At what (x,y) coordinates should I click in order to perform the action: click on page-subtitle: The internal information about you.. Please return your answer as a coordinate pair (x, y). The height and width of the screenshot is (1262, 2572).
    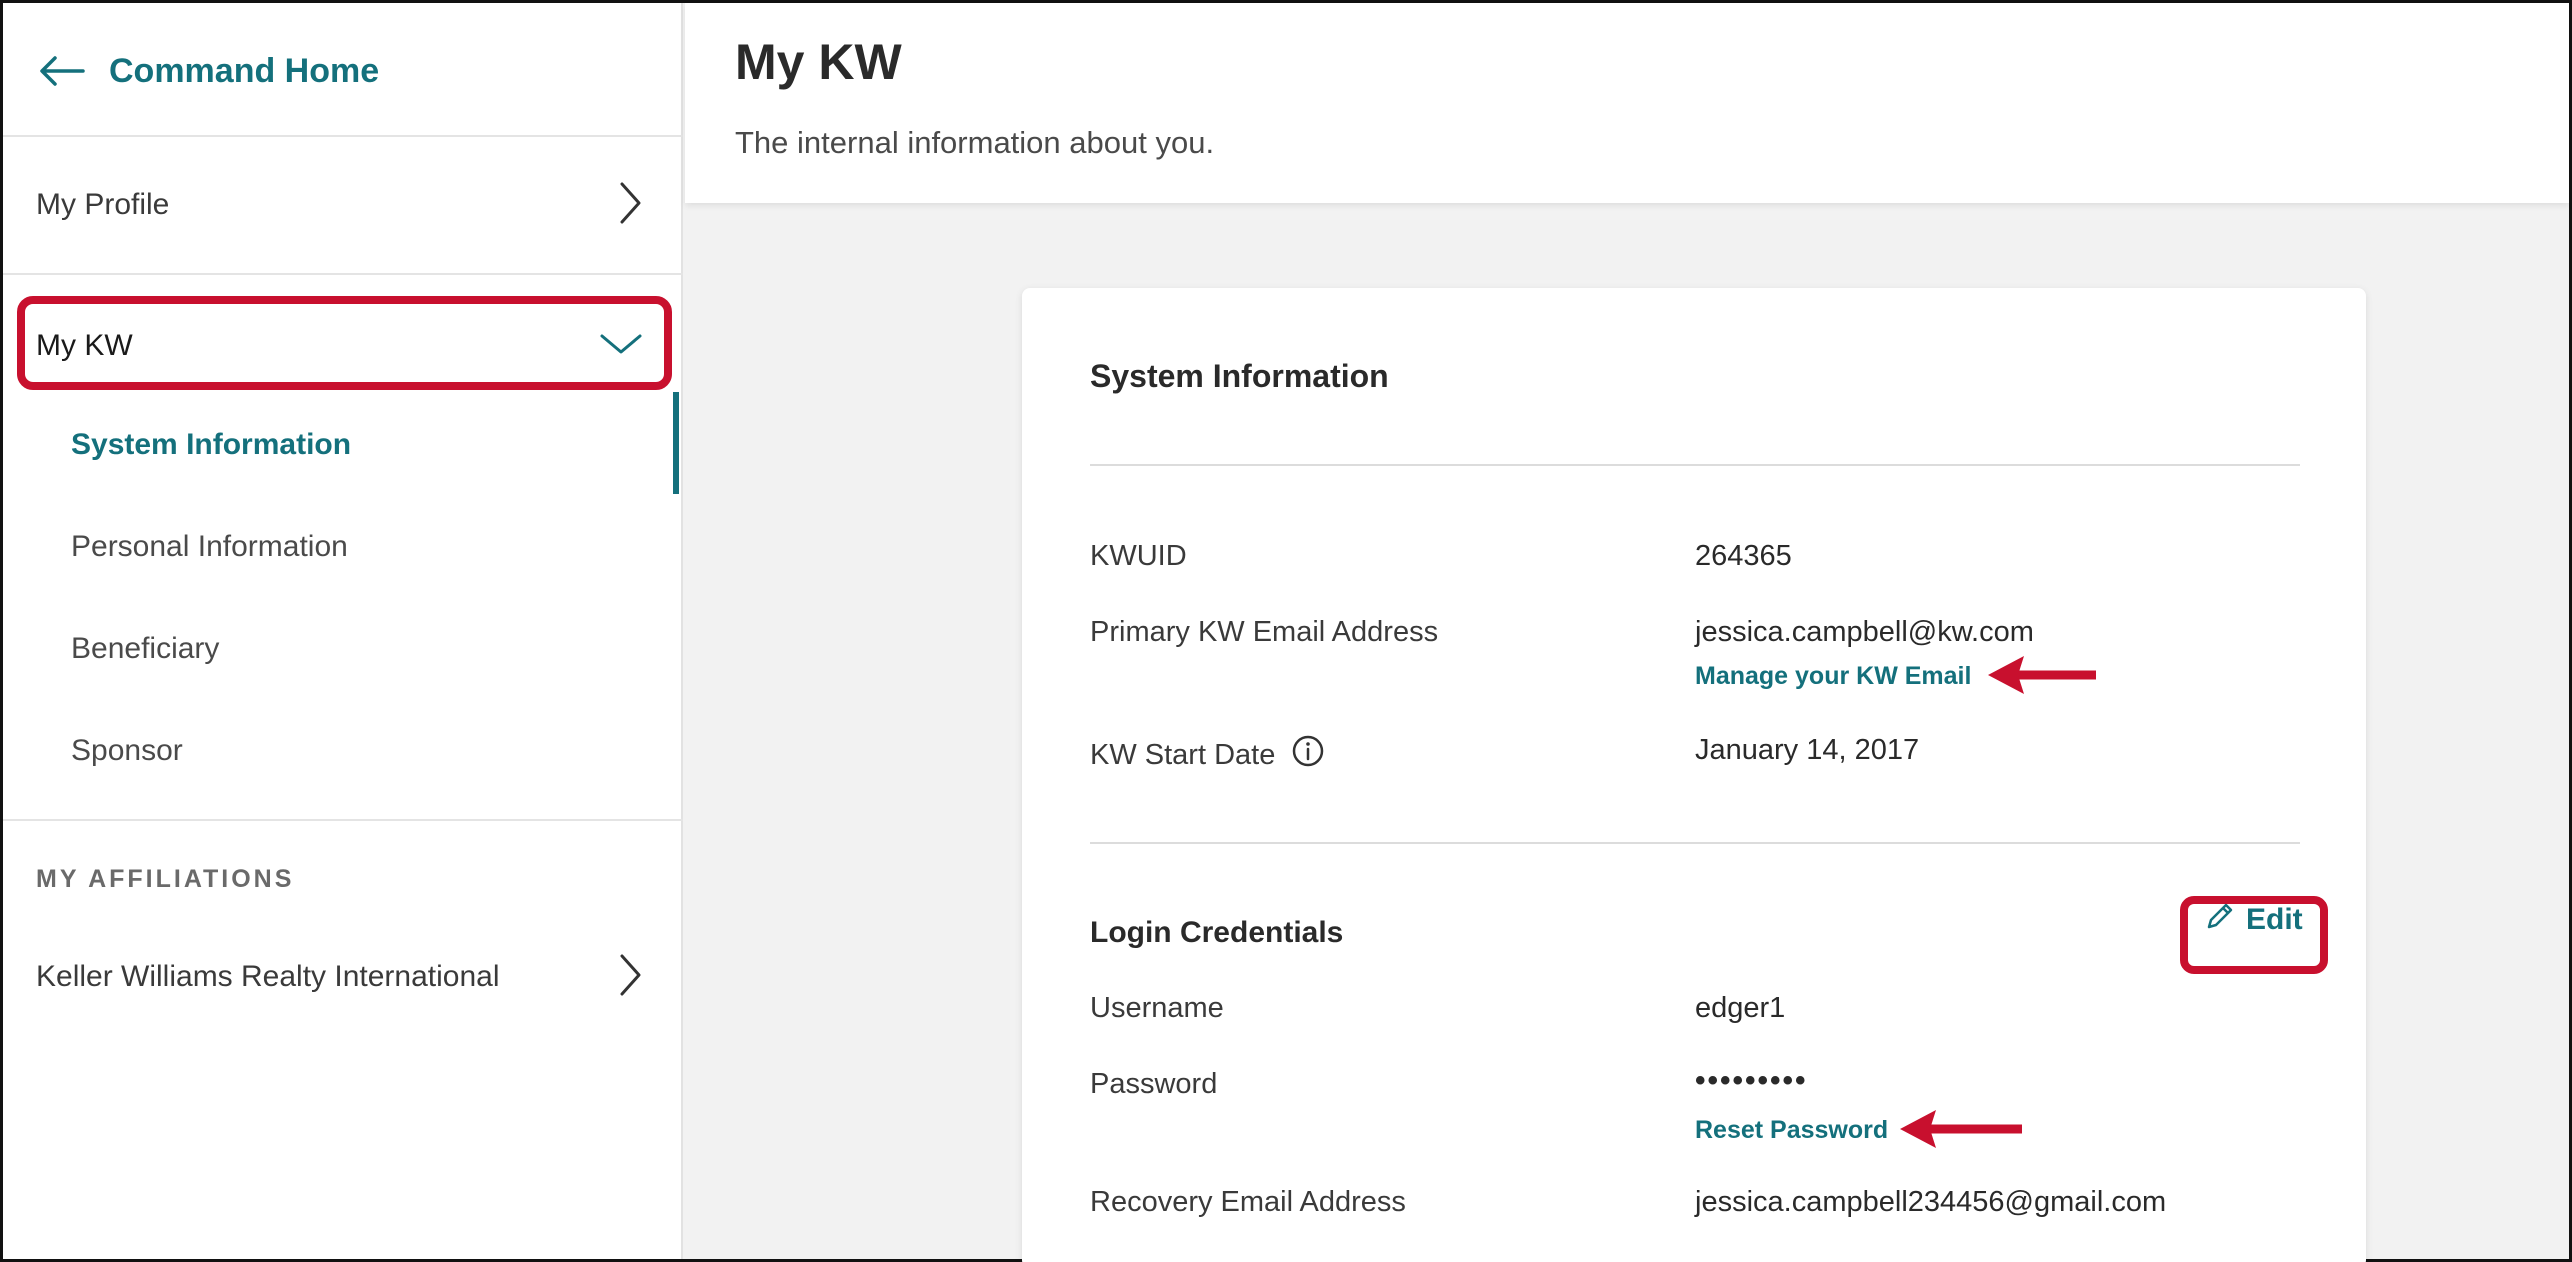
    Looking at the image, I should click on (975, 142).